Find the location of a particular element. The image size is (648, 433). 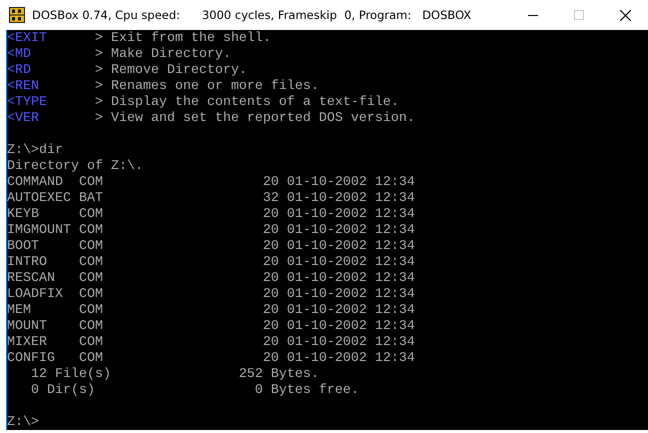

command-description: > Renames one or more files. is located at coordinates (206, 87).